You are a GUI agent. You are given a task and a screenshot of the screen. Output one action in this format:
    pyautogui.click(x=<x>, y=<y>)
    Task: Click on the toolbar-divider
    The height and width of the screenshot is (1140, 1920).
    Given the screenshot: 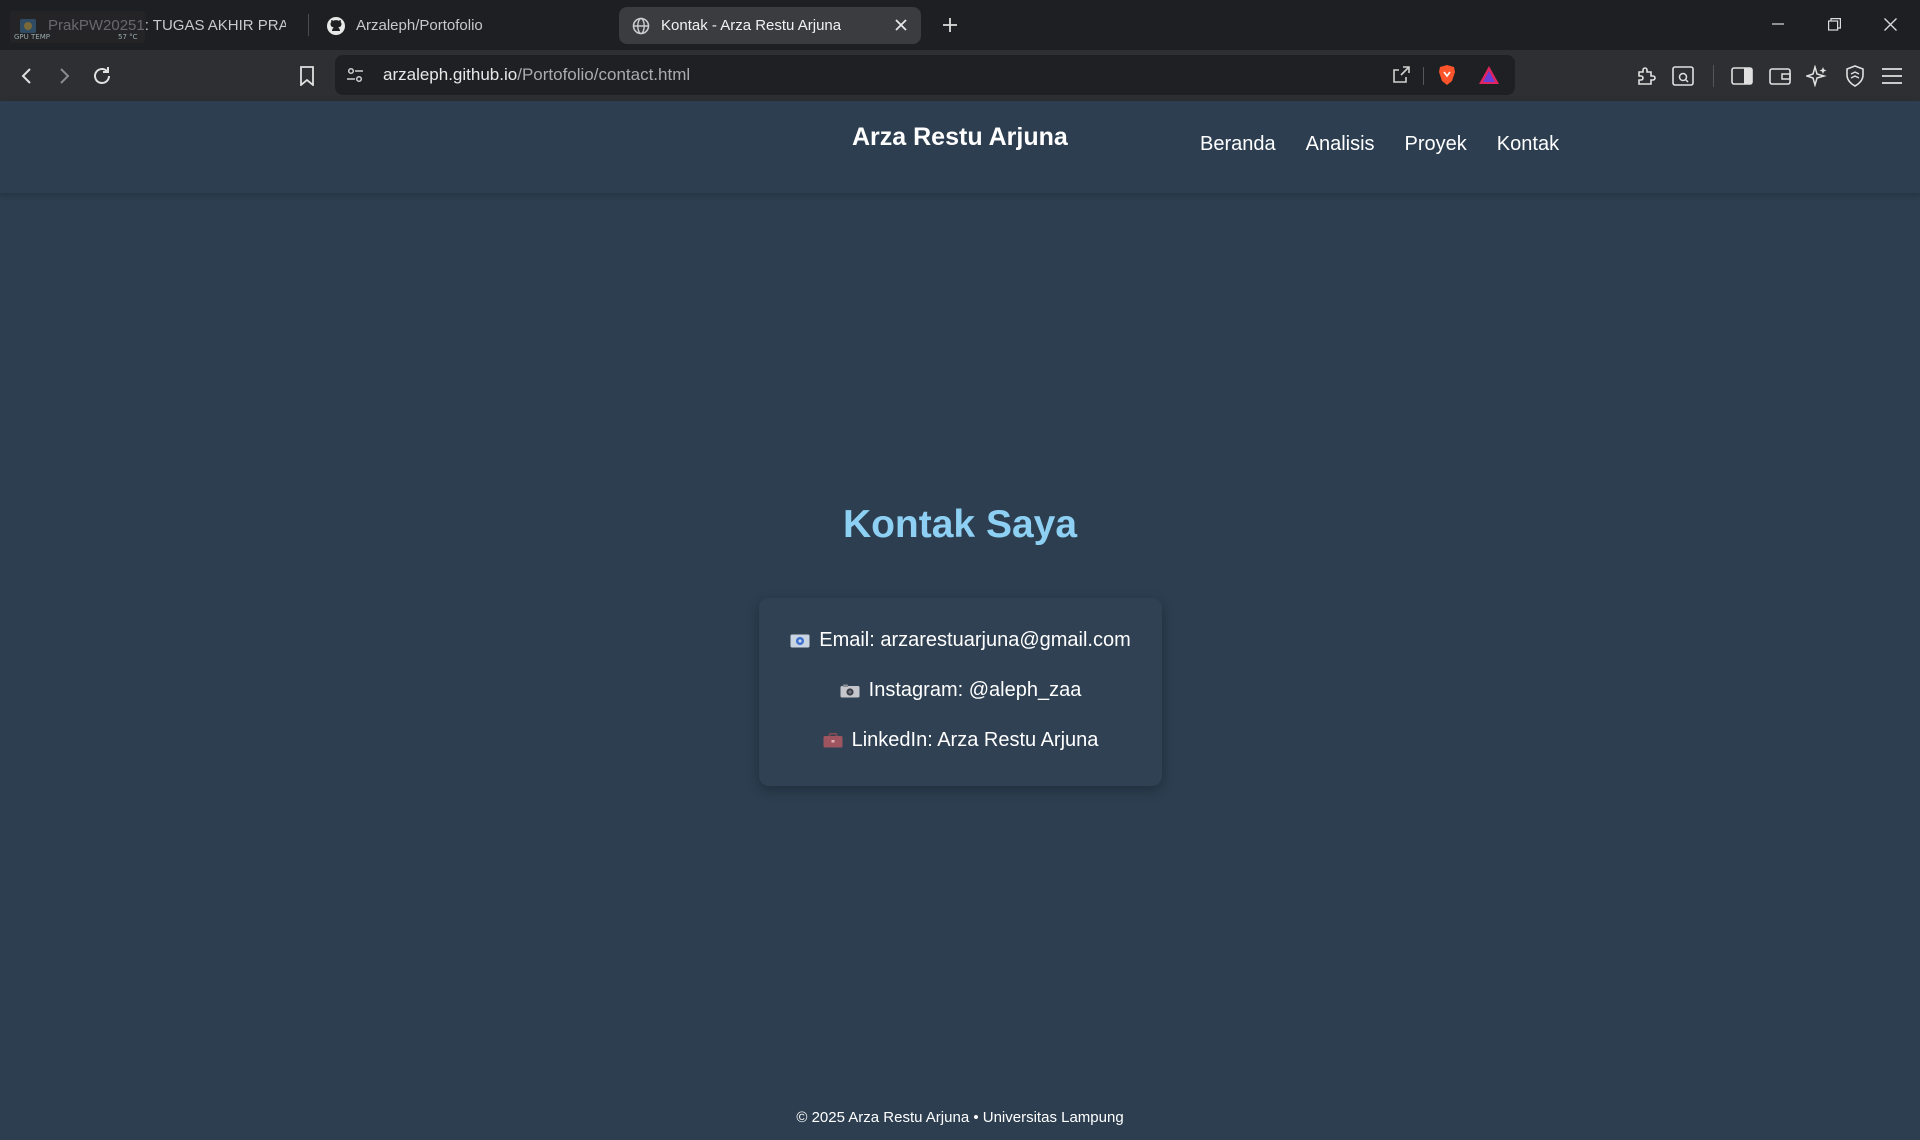 What is the action you would take?
    pyautogui.click(x=1713, y=76)
    